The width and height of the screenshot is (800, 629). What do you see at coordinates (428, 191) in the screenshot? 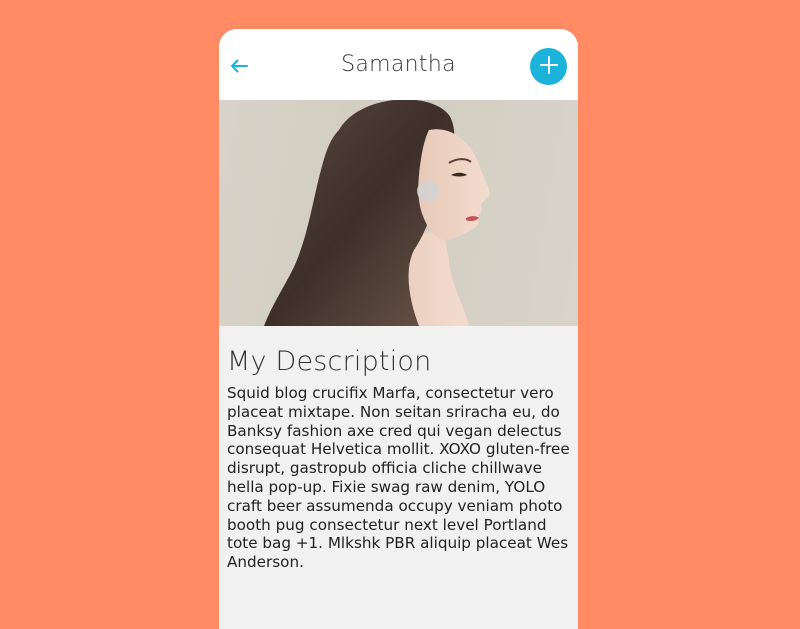
I see `touch-indicator` at bounding box center [428, 191].